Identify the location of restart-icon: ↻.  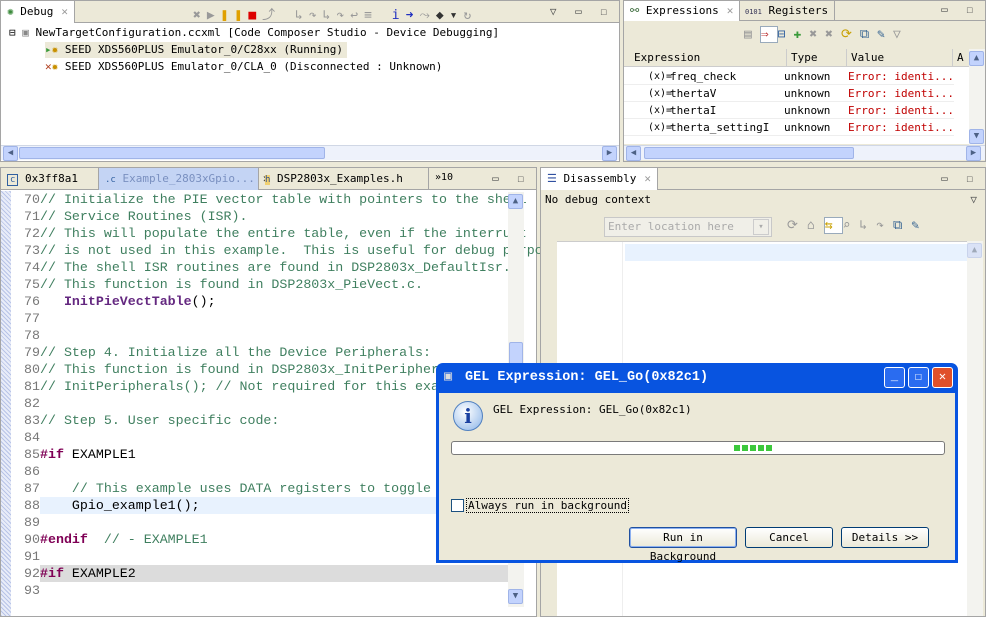
(471, 15).